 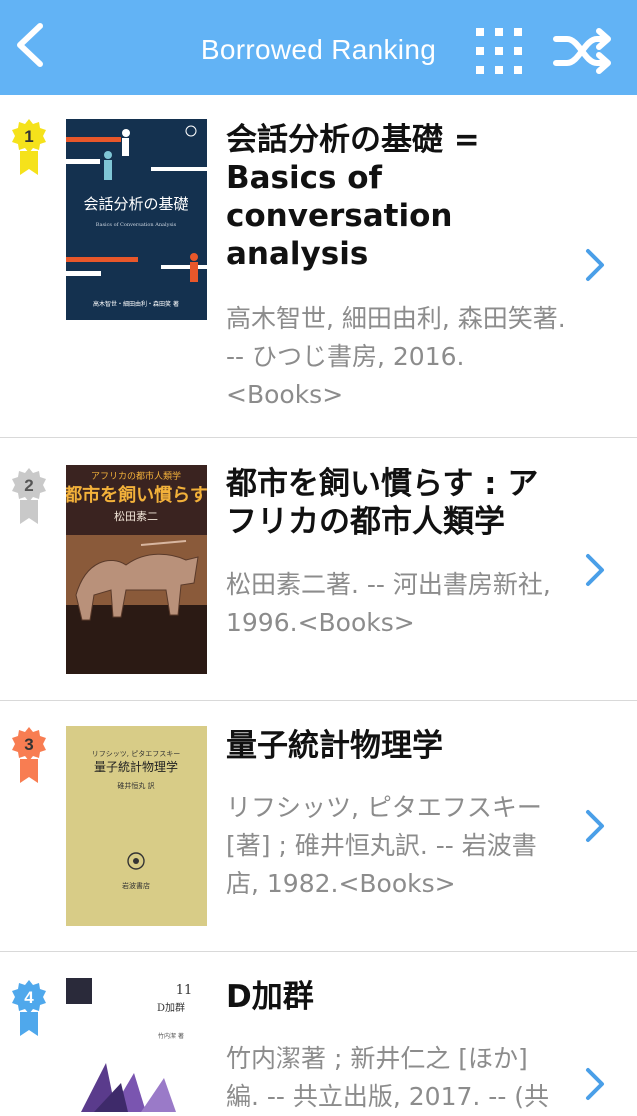 I want to click on rank-number: 1, so click(x=28, y=136).